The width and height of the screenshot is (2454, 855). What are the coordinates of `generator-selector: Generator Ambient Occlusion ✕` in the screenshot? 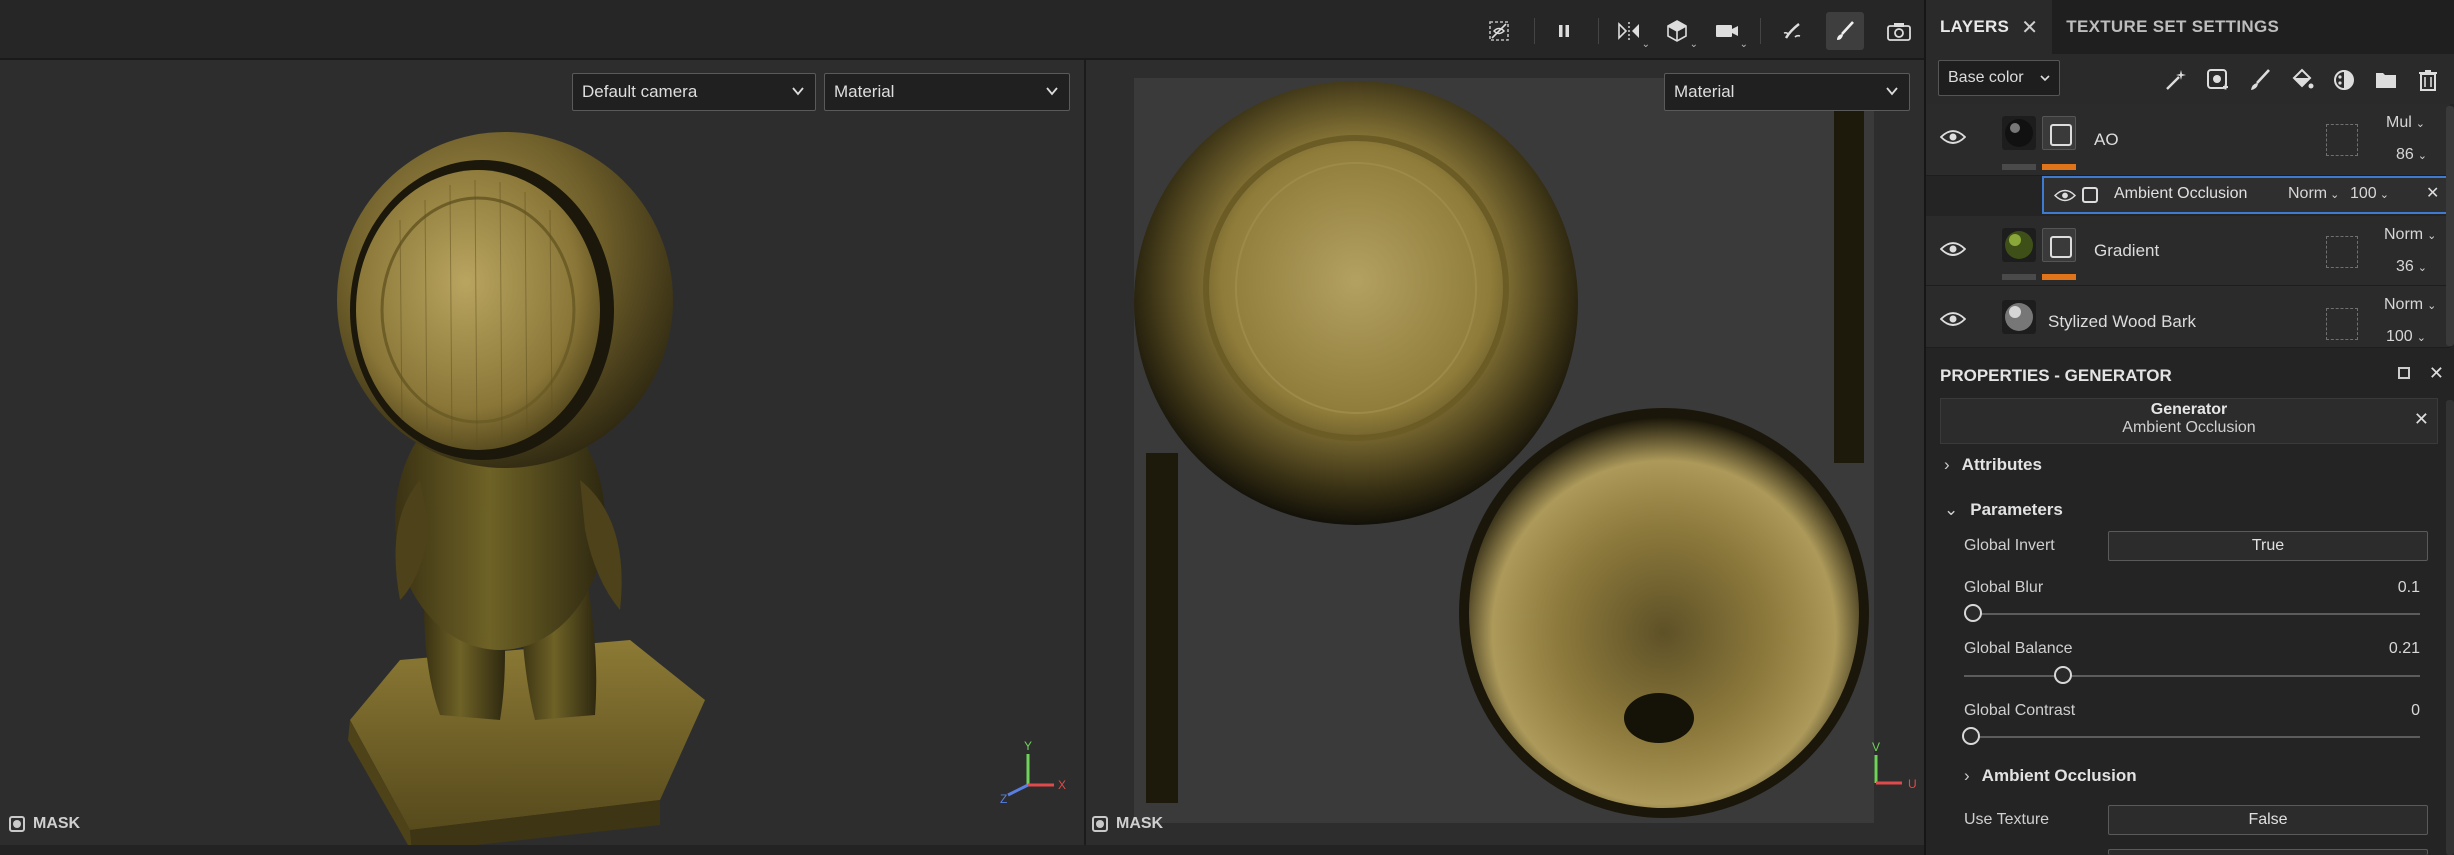 It's located at (2189, 421).